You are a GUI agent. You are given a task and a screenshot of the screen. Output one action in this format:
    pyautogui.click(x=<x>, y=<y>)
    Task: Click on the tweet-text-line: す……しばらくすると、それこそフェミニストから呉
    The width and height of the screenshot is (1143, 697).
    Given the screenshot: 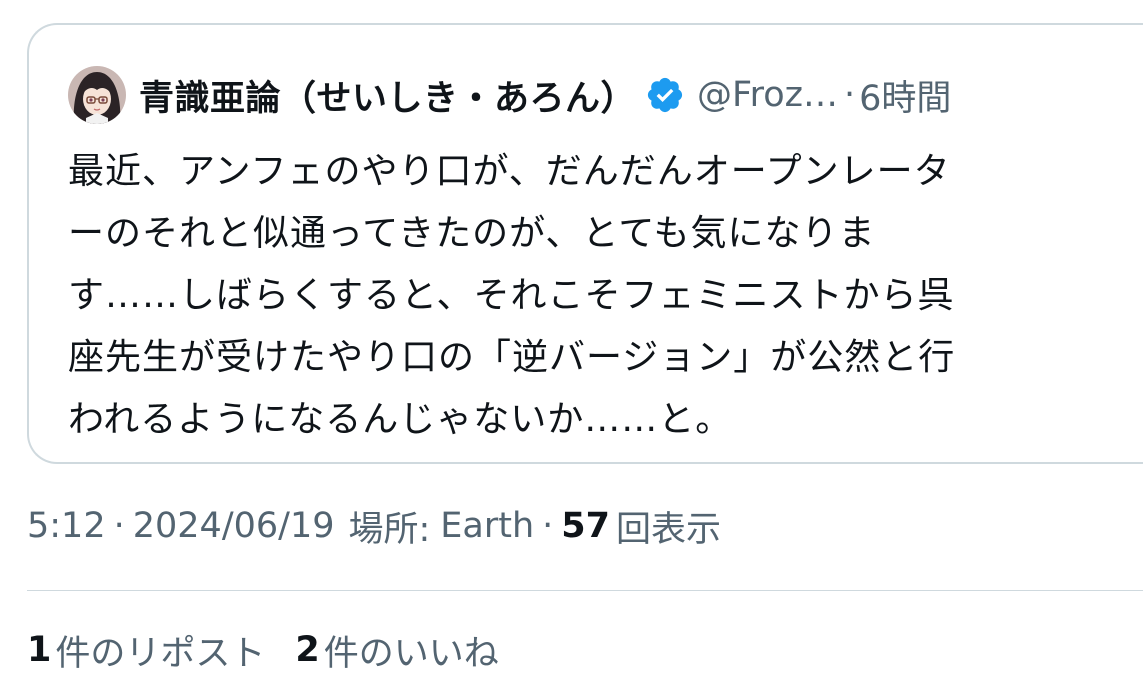 What is the action you would take?
    pyautogui.click(x=511, y=295)
    